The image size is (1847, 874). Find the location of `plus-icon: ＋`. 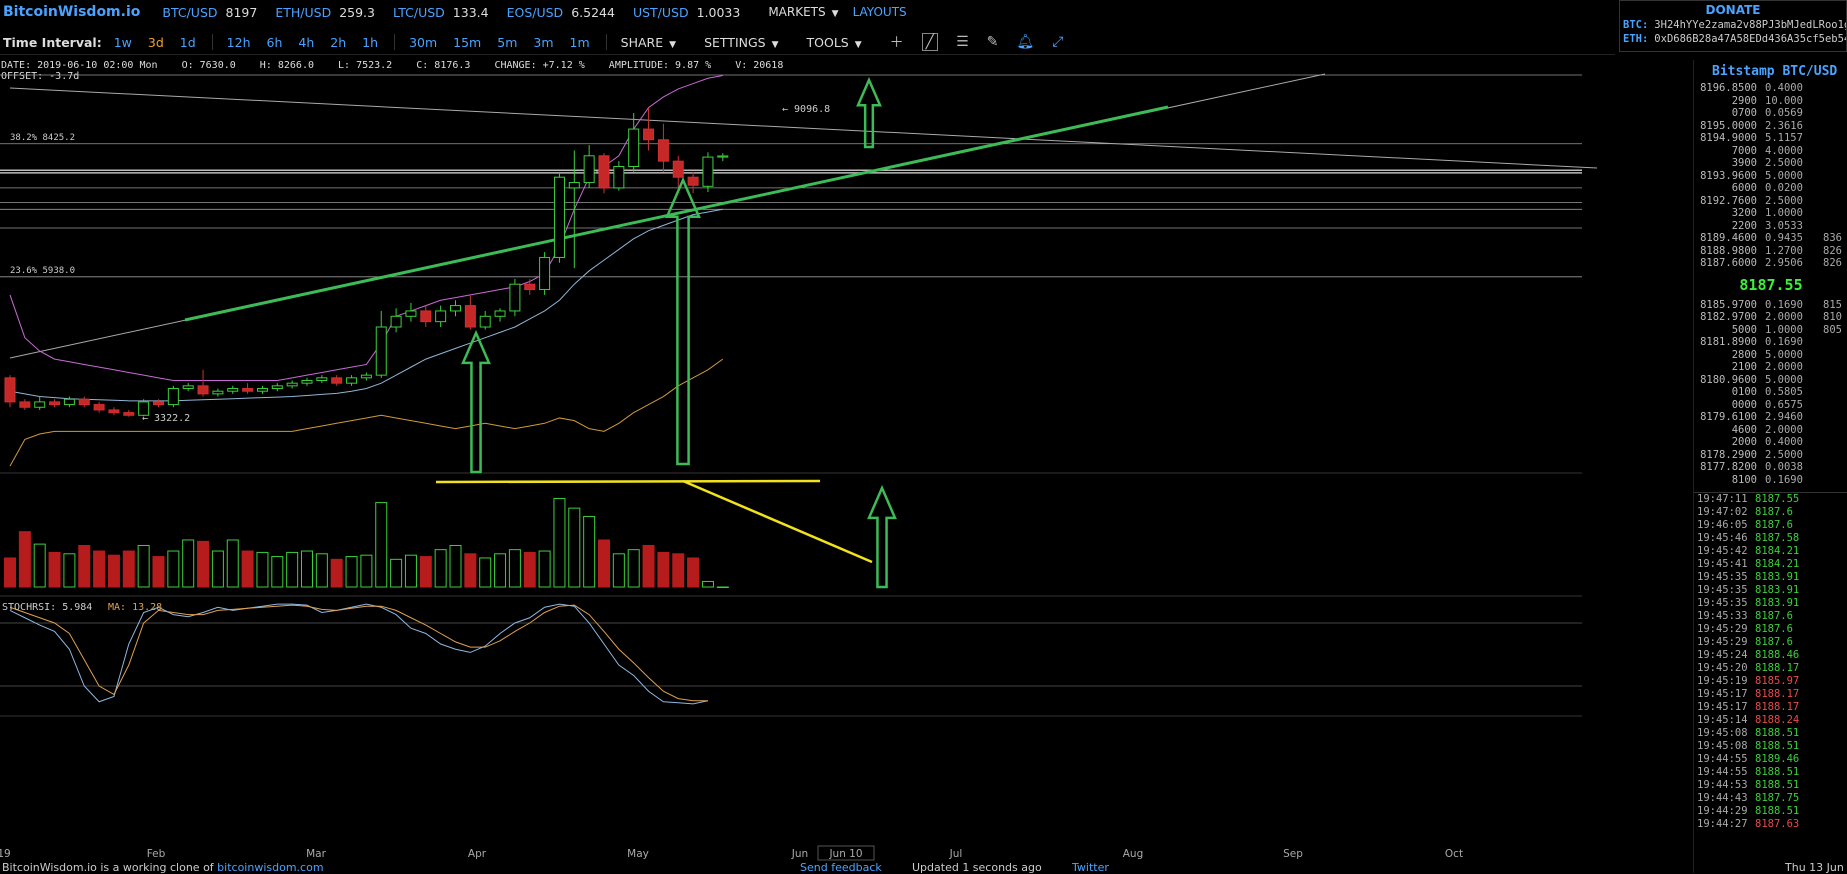

plus-icon: ＋ is located at coordinates (897, 42).